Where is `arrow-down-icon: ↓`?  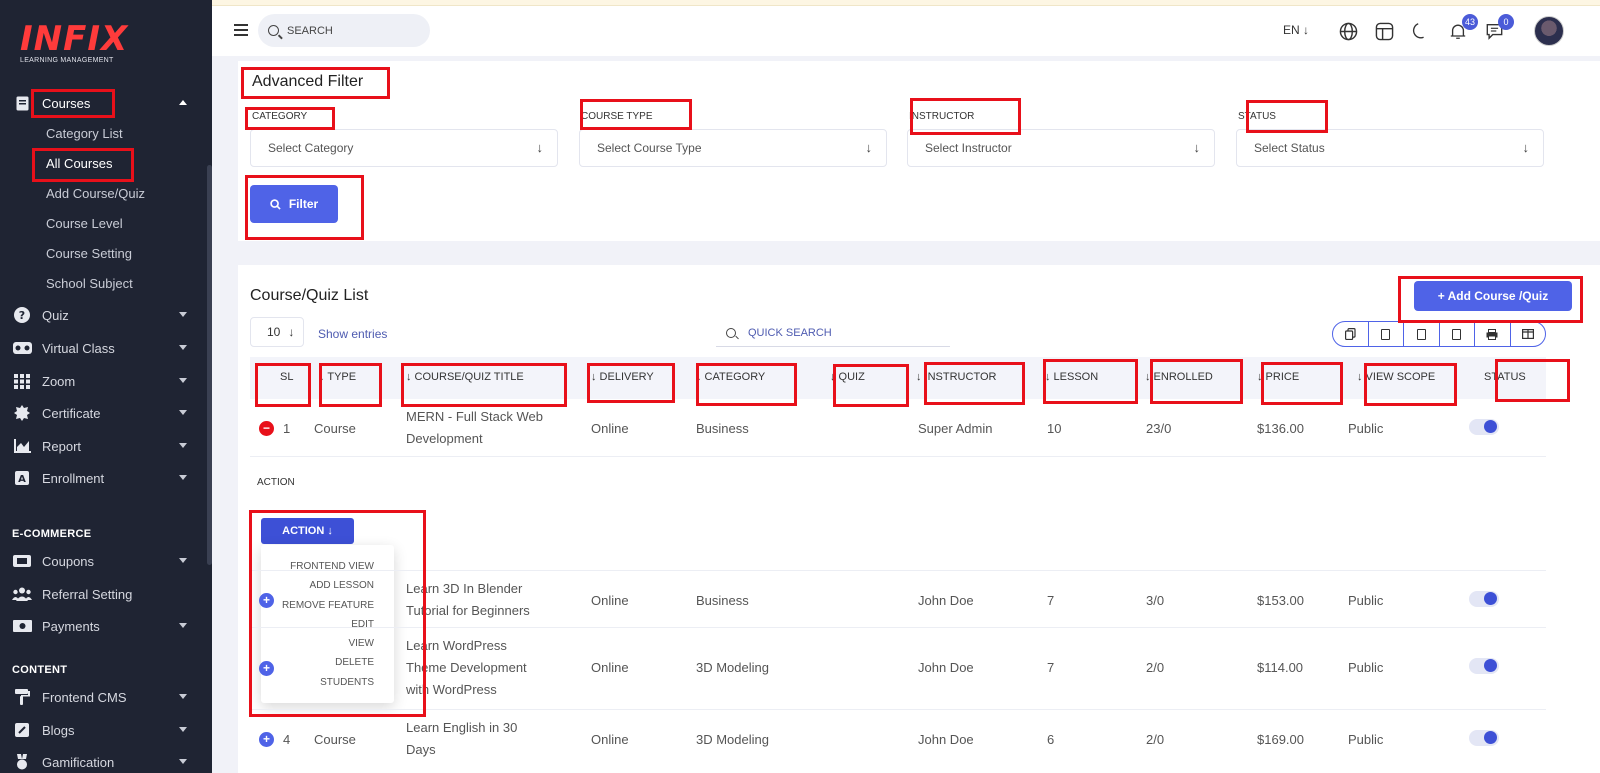 arrow-down-icon: ↓ is located at coordinates (540, 147).